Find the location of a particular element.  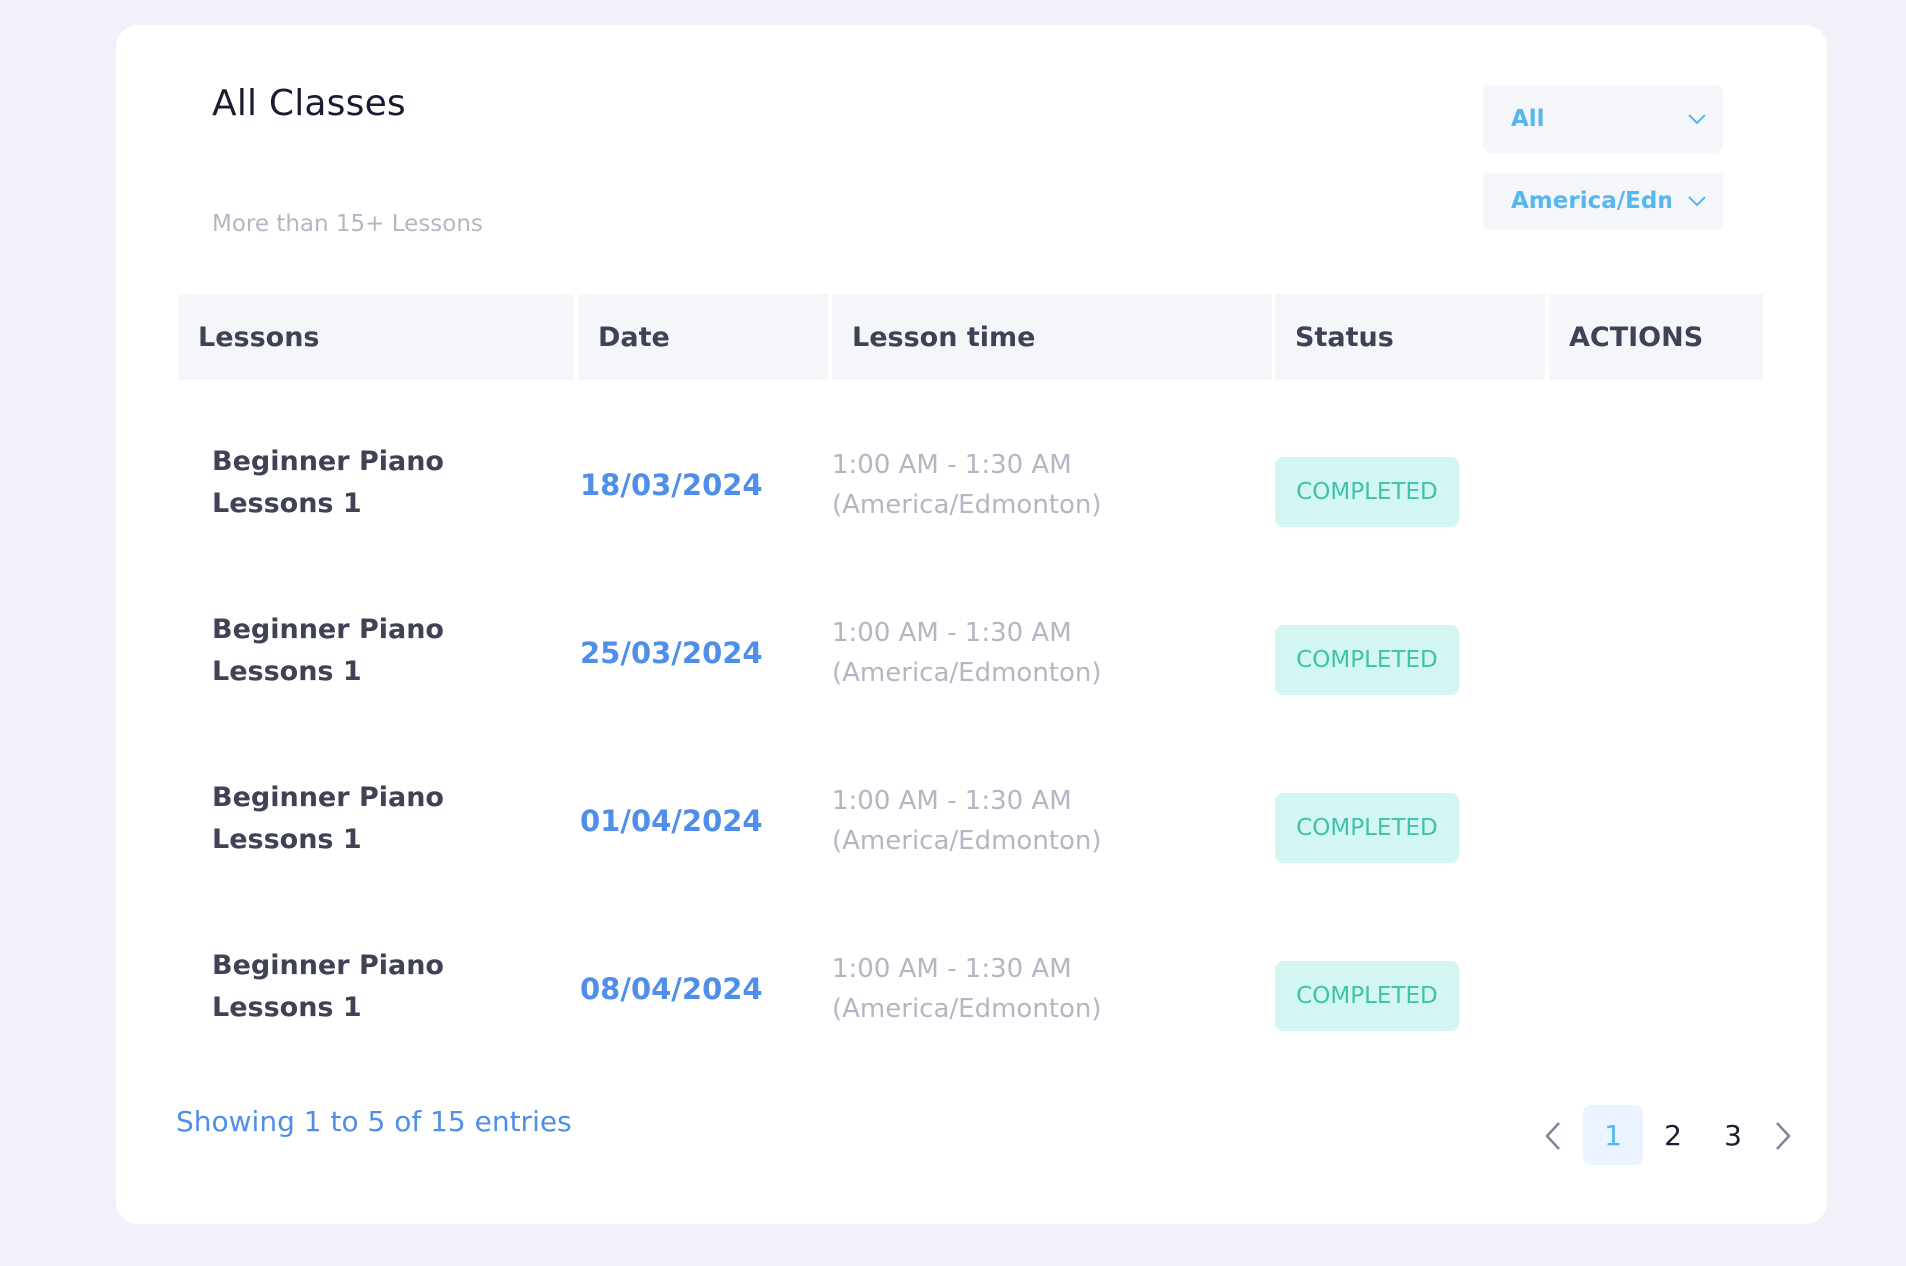

lessons-count-subtitle: More than 15+ Lessons is located at coordinates (347, 224).